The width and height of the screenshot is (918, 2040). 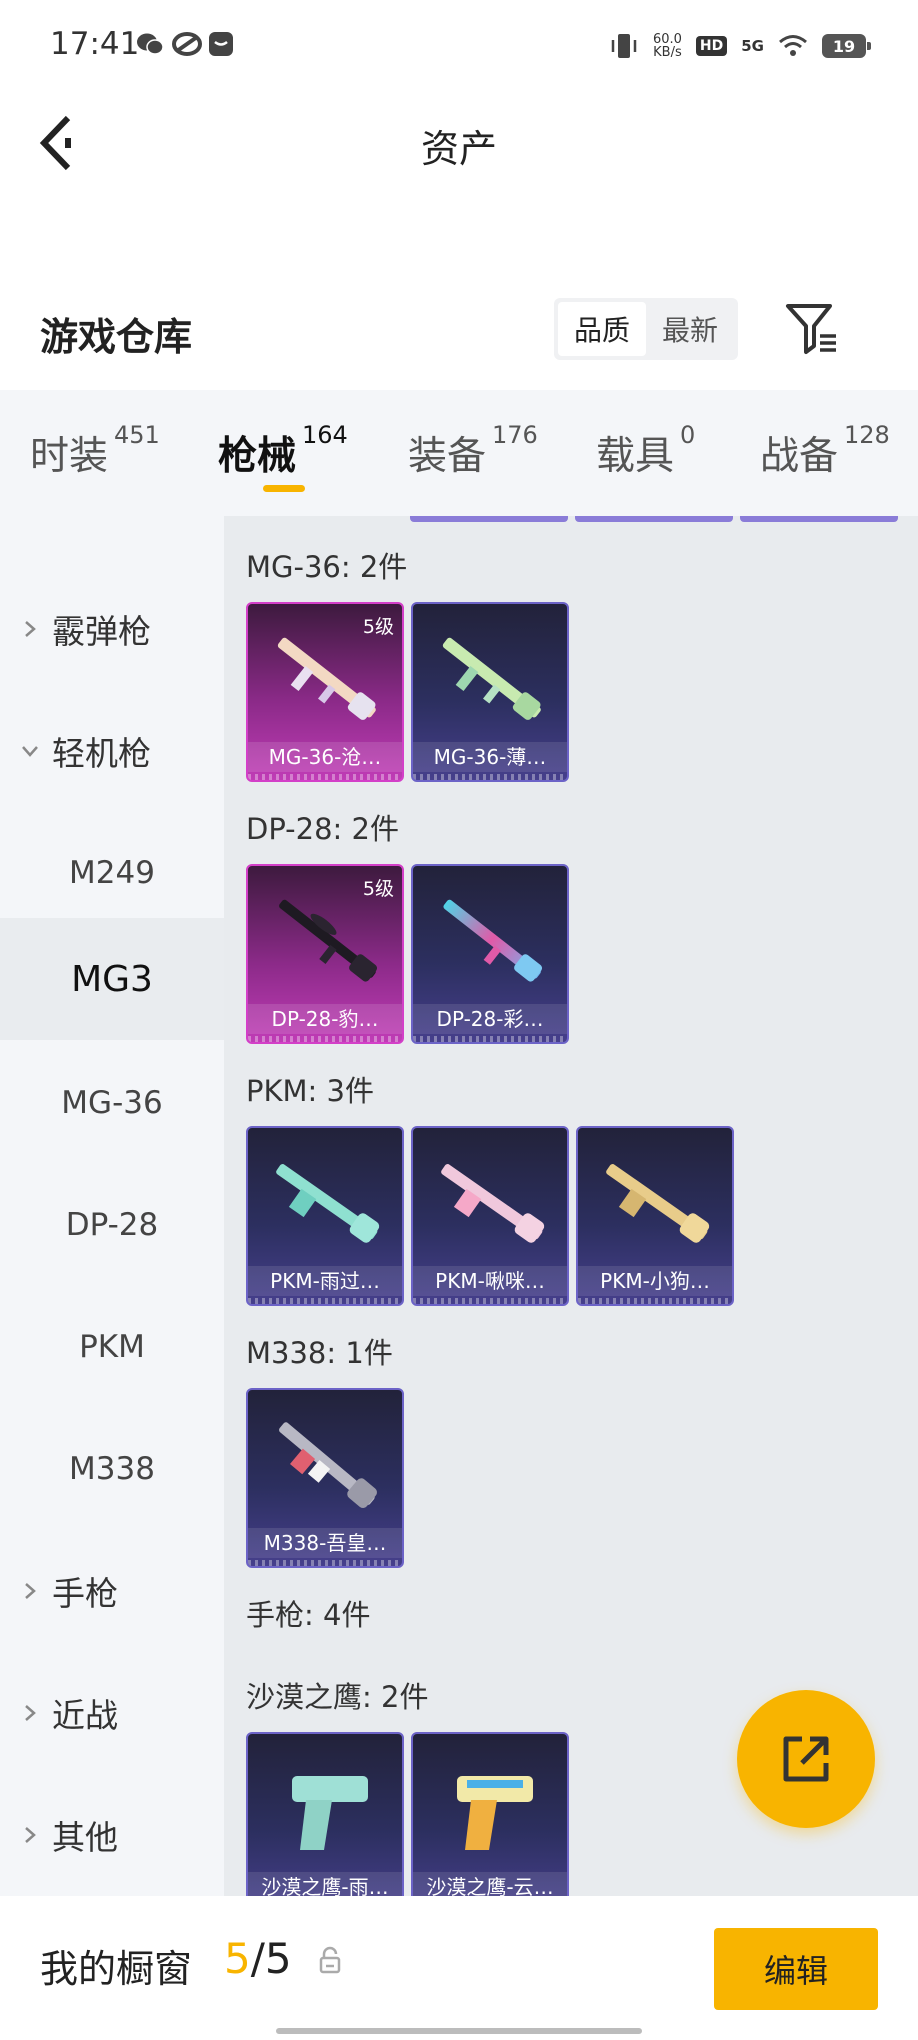 I want to click on status-bar: 17:41 60.0 KB/s HD 5G 19, so click(x=459, y=46).